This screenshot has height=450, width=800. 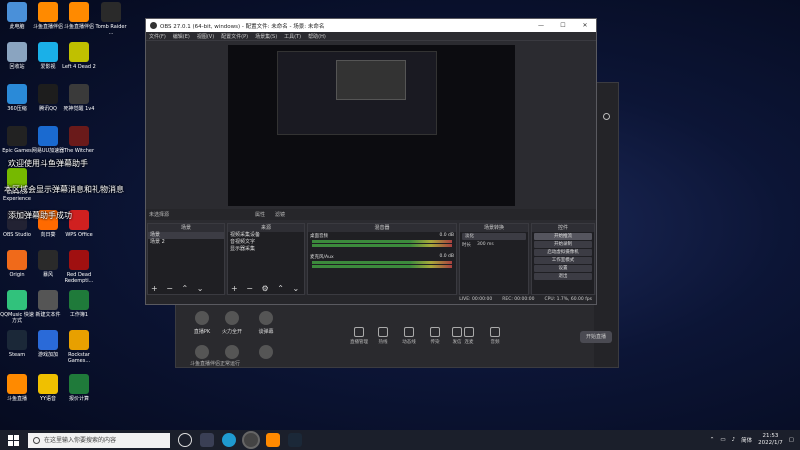 What do you see at coordinates (359, 342) in the screenshot?
I see `tool-label: 直播管理` at bounding box center [359, 342].